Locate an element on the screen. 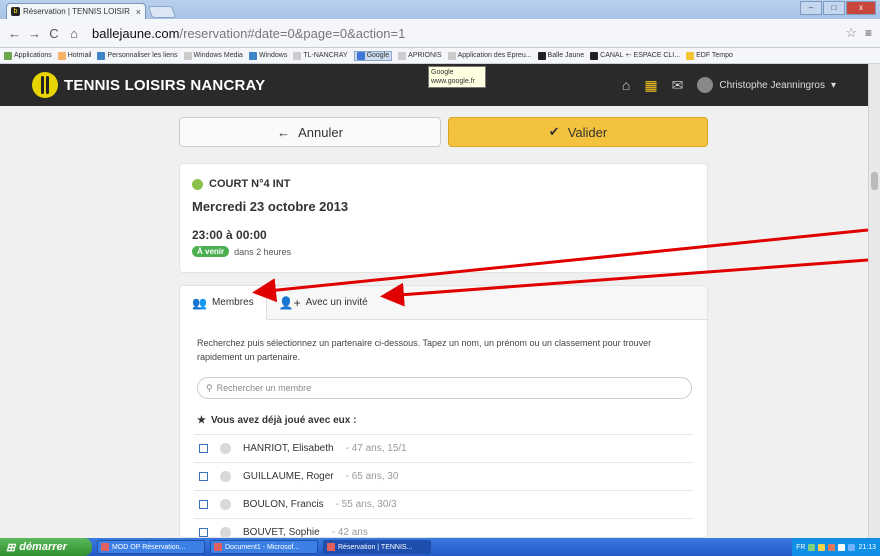  tooltip-url: www.google.fr is located at coordinates (453, 81).